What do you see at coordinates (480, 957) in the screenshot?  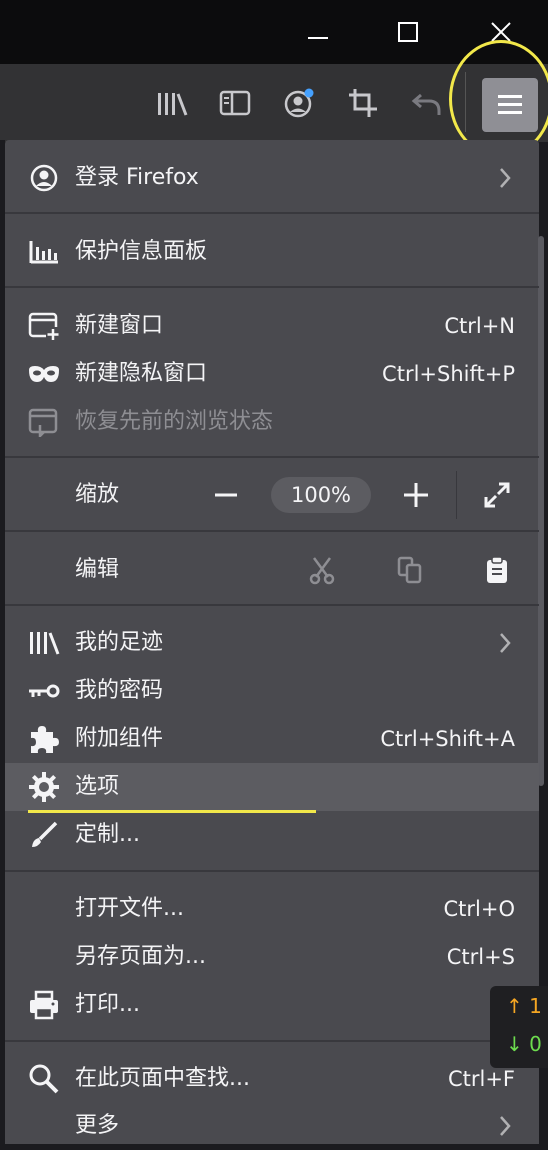 I see `menu-item-shortcut: Ctrl+S` at bounding box center [480, 957].